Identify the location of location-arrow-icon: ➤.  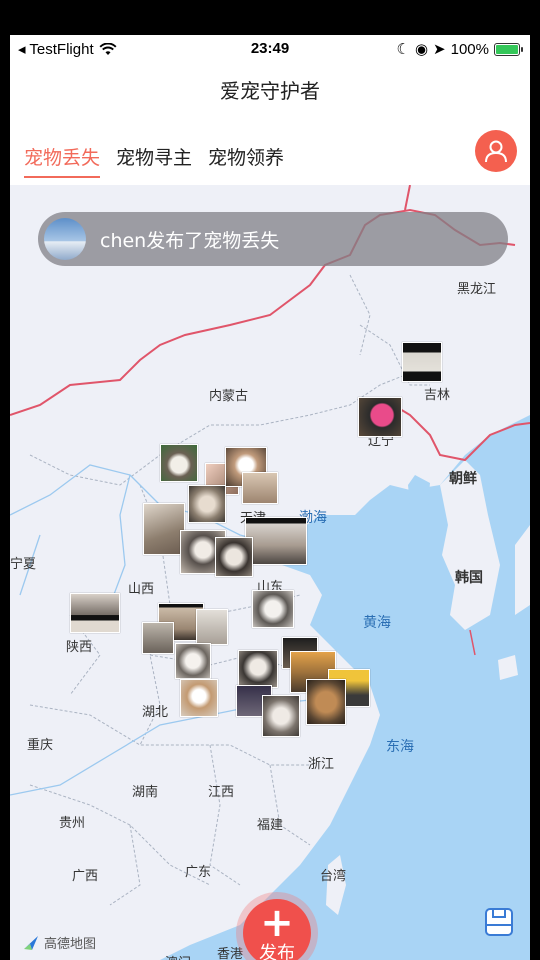
(439, 49).